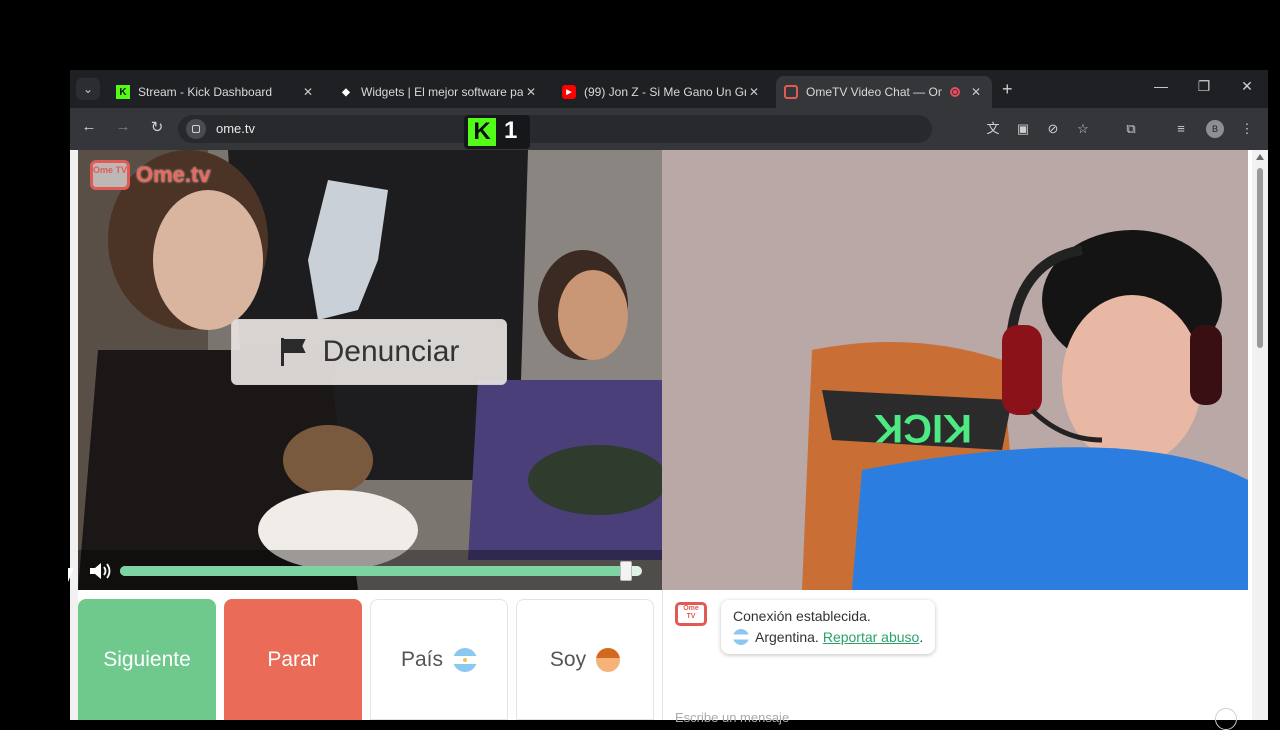 The height and width of the screenshot is (730, 1280). Describe the element at coordinates (294, 352) in the screenshot. I see `flag-icon` at that location.